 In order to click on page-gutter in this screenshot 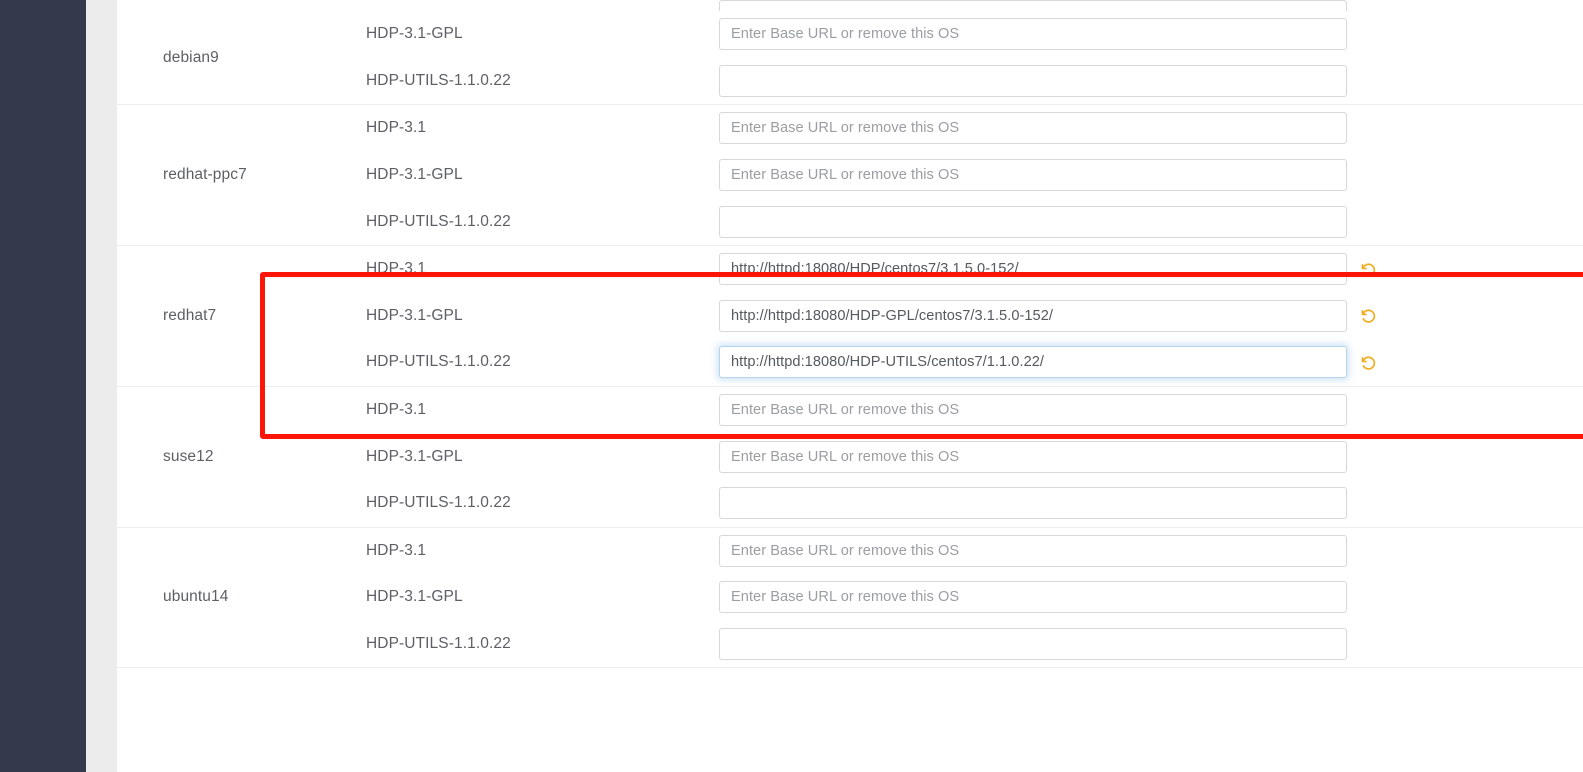, I will do `click(101, 386)`.